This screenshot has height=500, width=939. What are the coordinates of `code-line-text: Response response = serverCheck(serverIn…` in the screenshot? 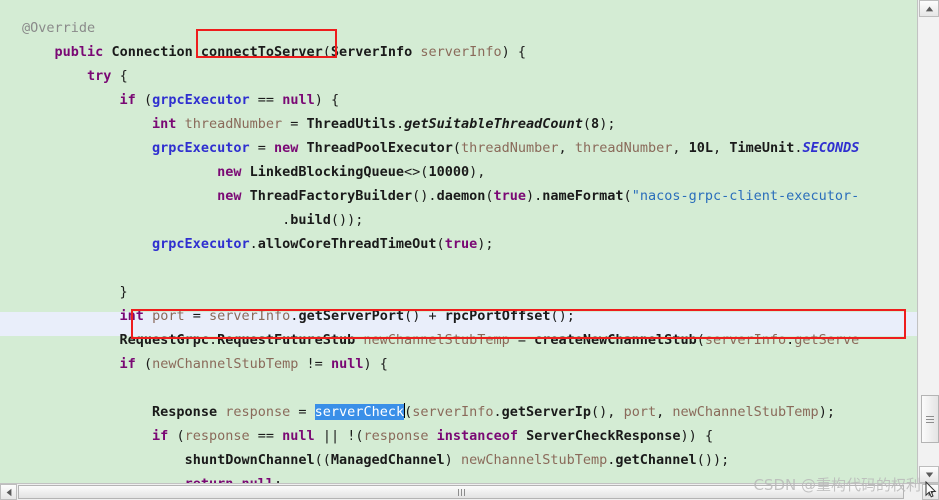 It's located at (493, 411).